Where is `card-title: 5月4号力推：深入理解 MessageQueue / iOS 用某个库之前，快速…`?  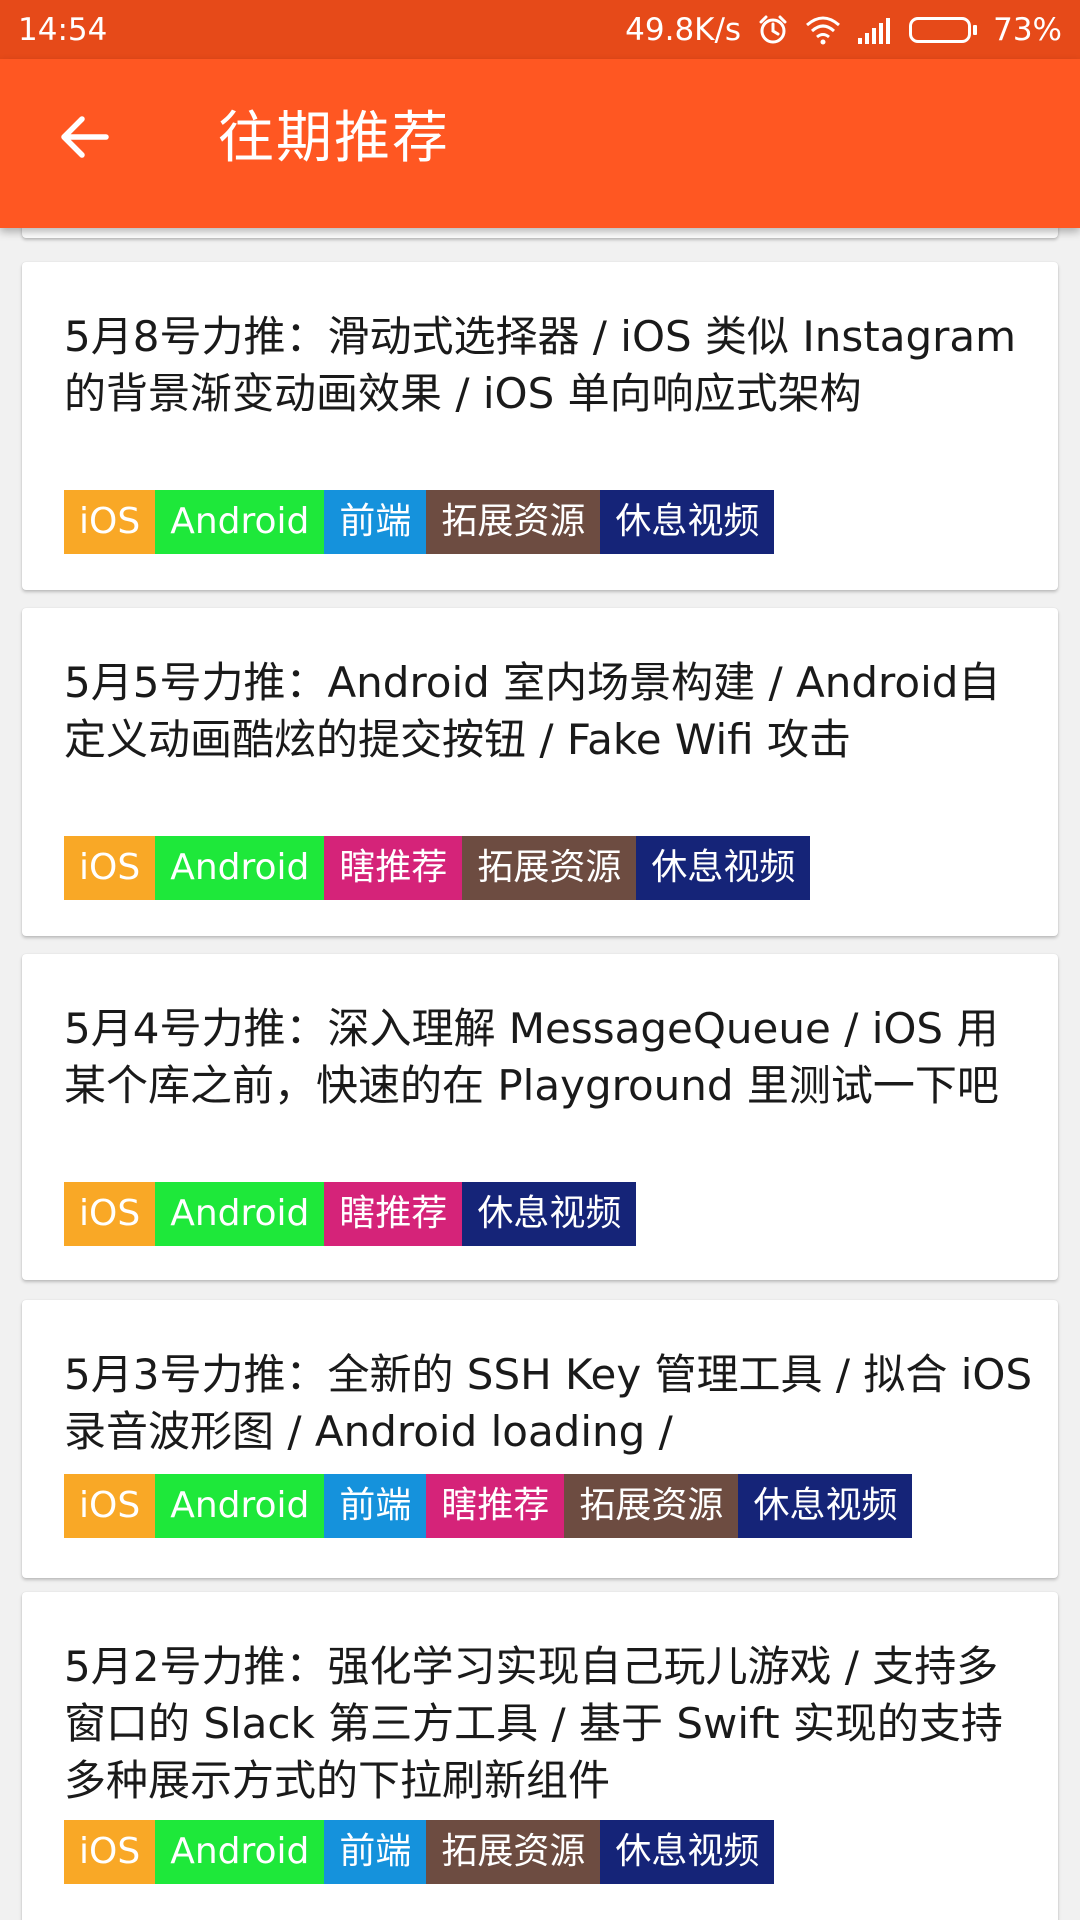 card-title: 5月4号力推：深入理解 MessageQueue / iOS 用某个库之前，快速… is located at coordinates (531, 1057).